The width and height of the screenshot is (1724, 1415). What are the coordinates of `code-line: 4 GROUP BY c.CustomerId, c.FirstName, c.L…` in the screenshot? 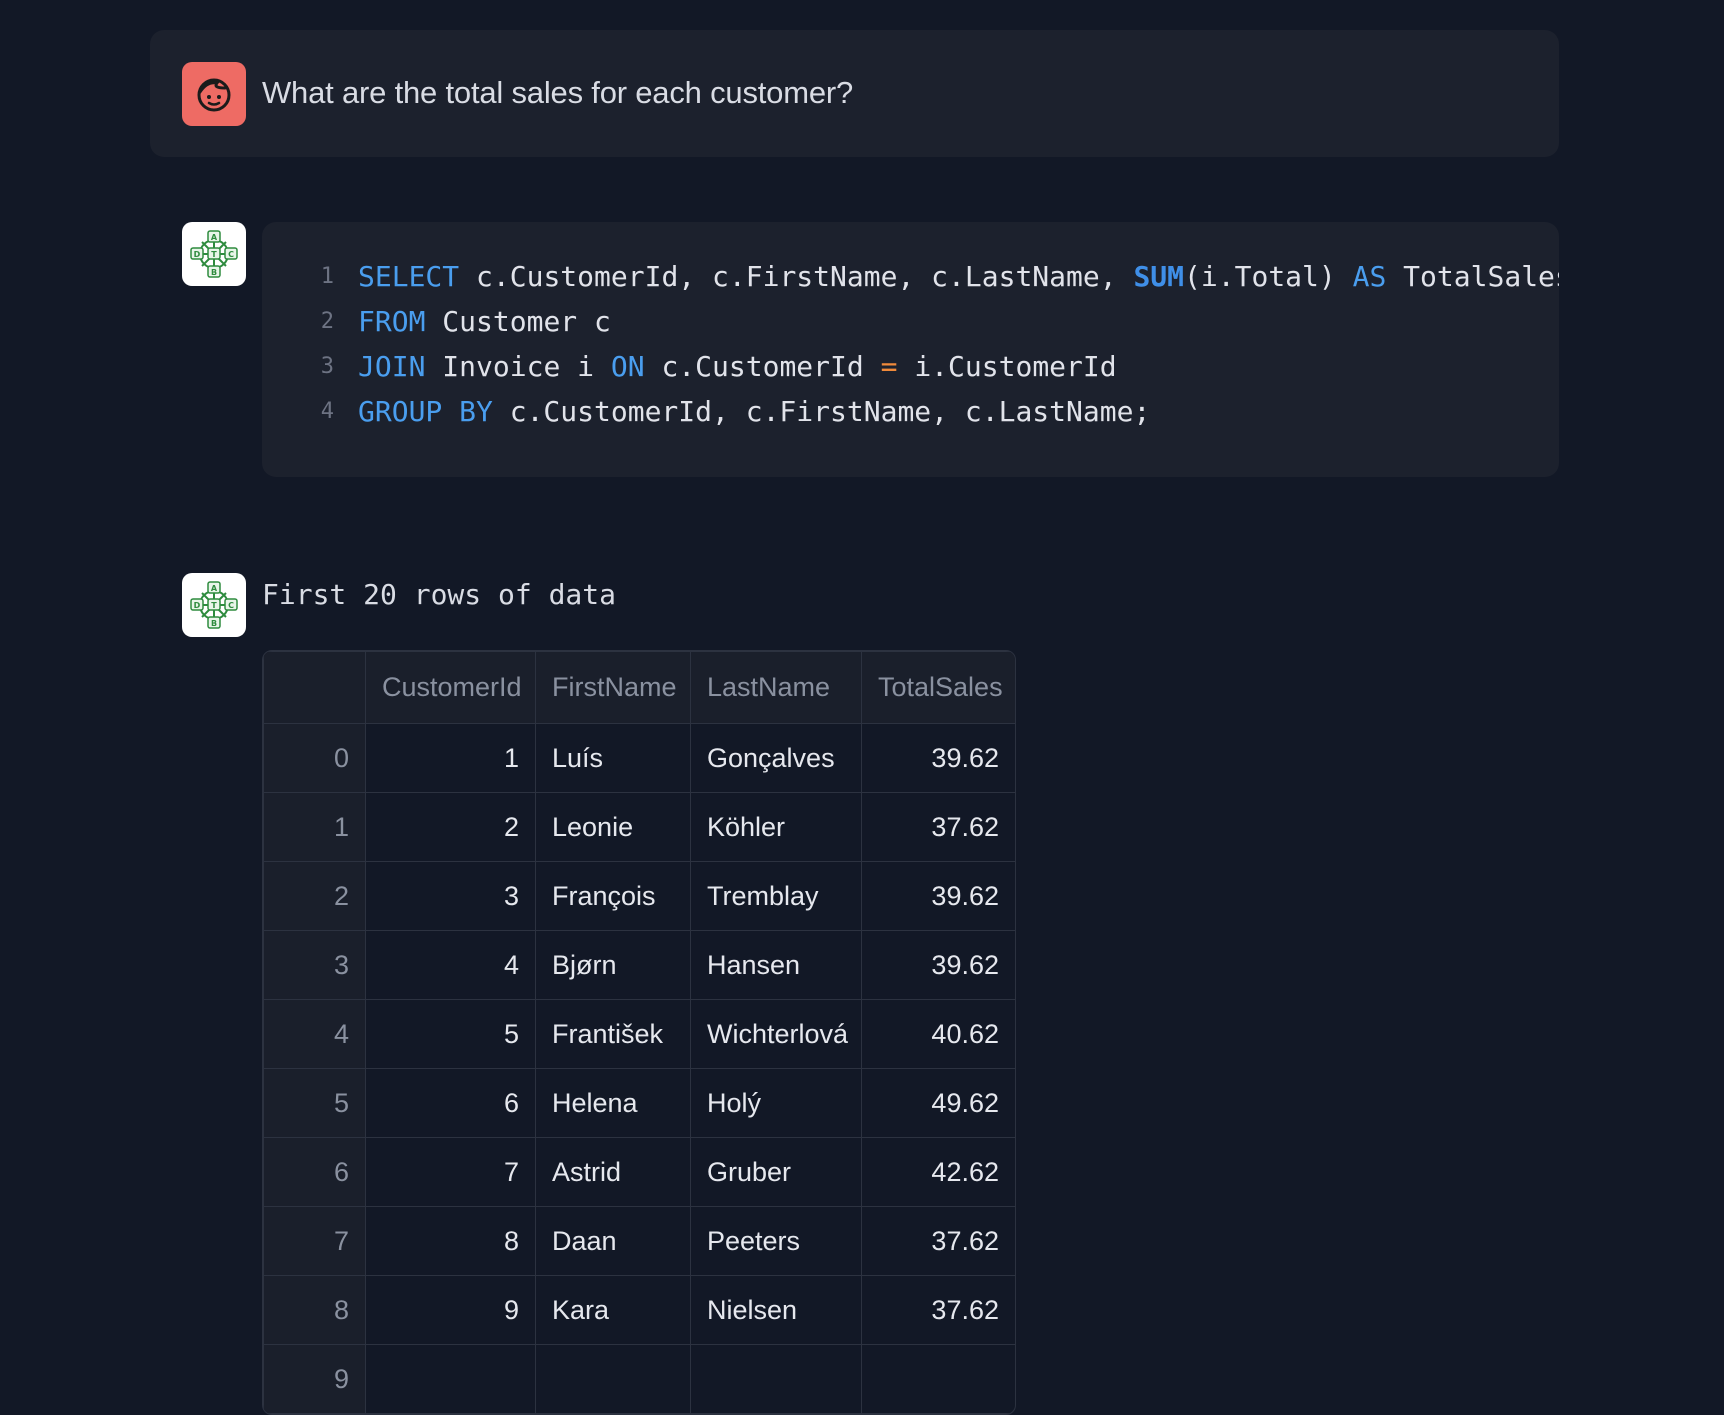 It's located at (910, 411).